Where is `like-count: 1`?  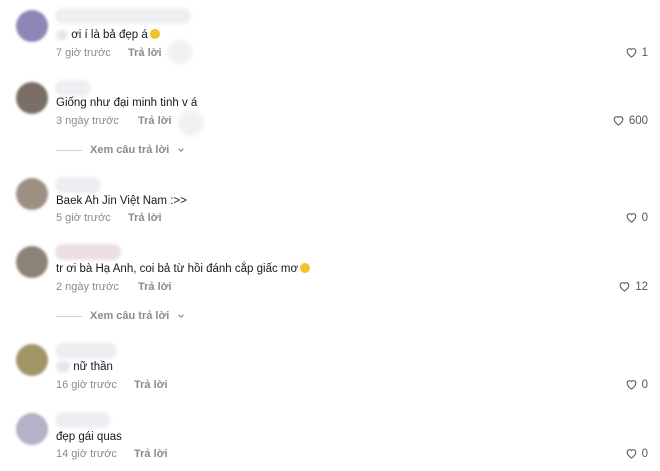 like-count: 1 is located at coordinates (644, 52).